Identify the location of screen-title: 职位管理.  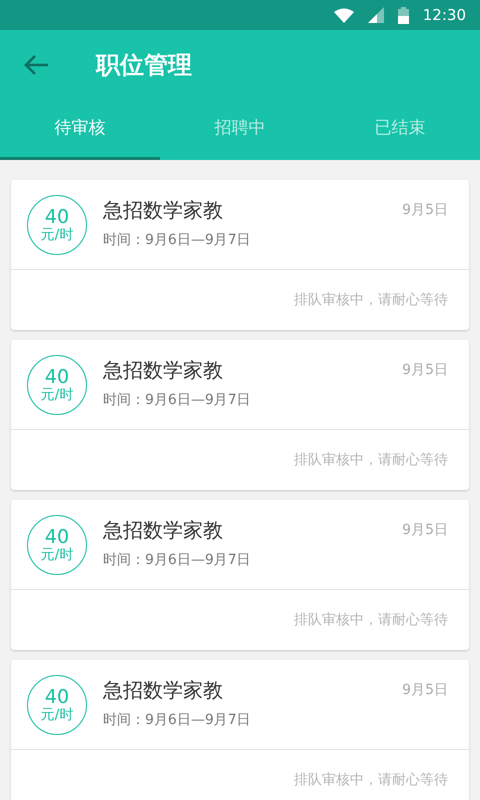
(144, 65).